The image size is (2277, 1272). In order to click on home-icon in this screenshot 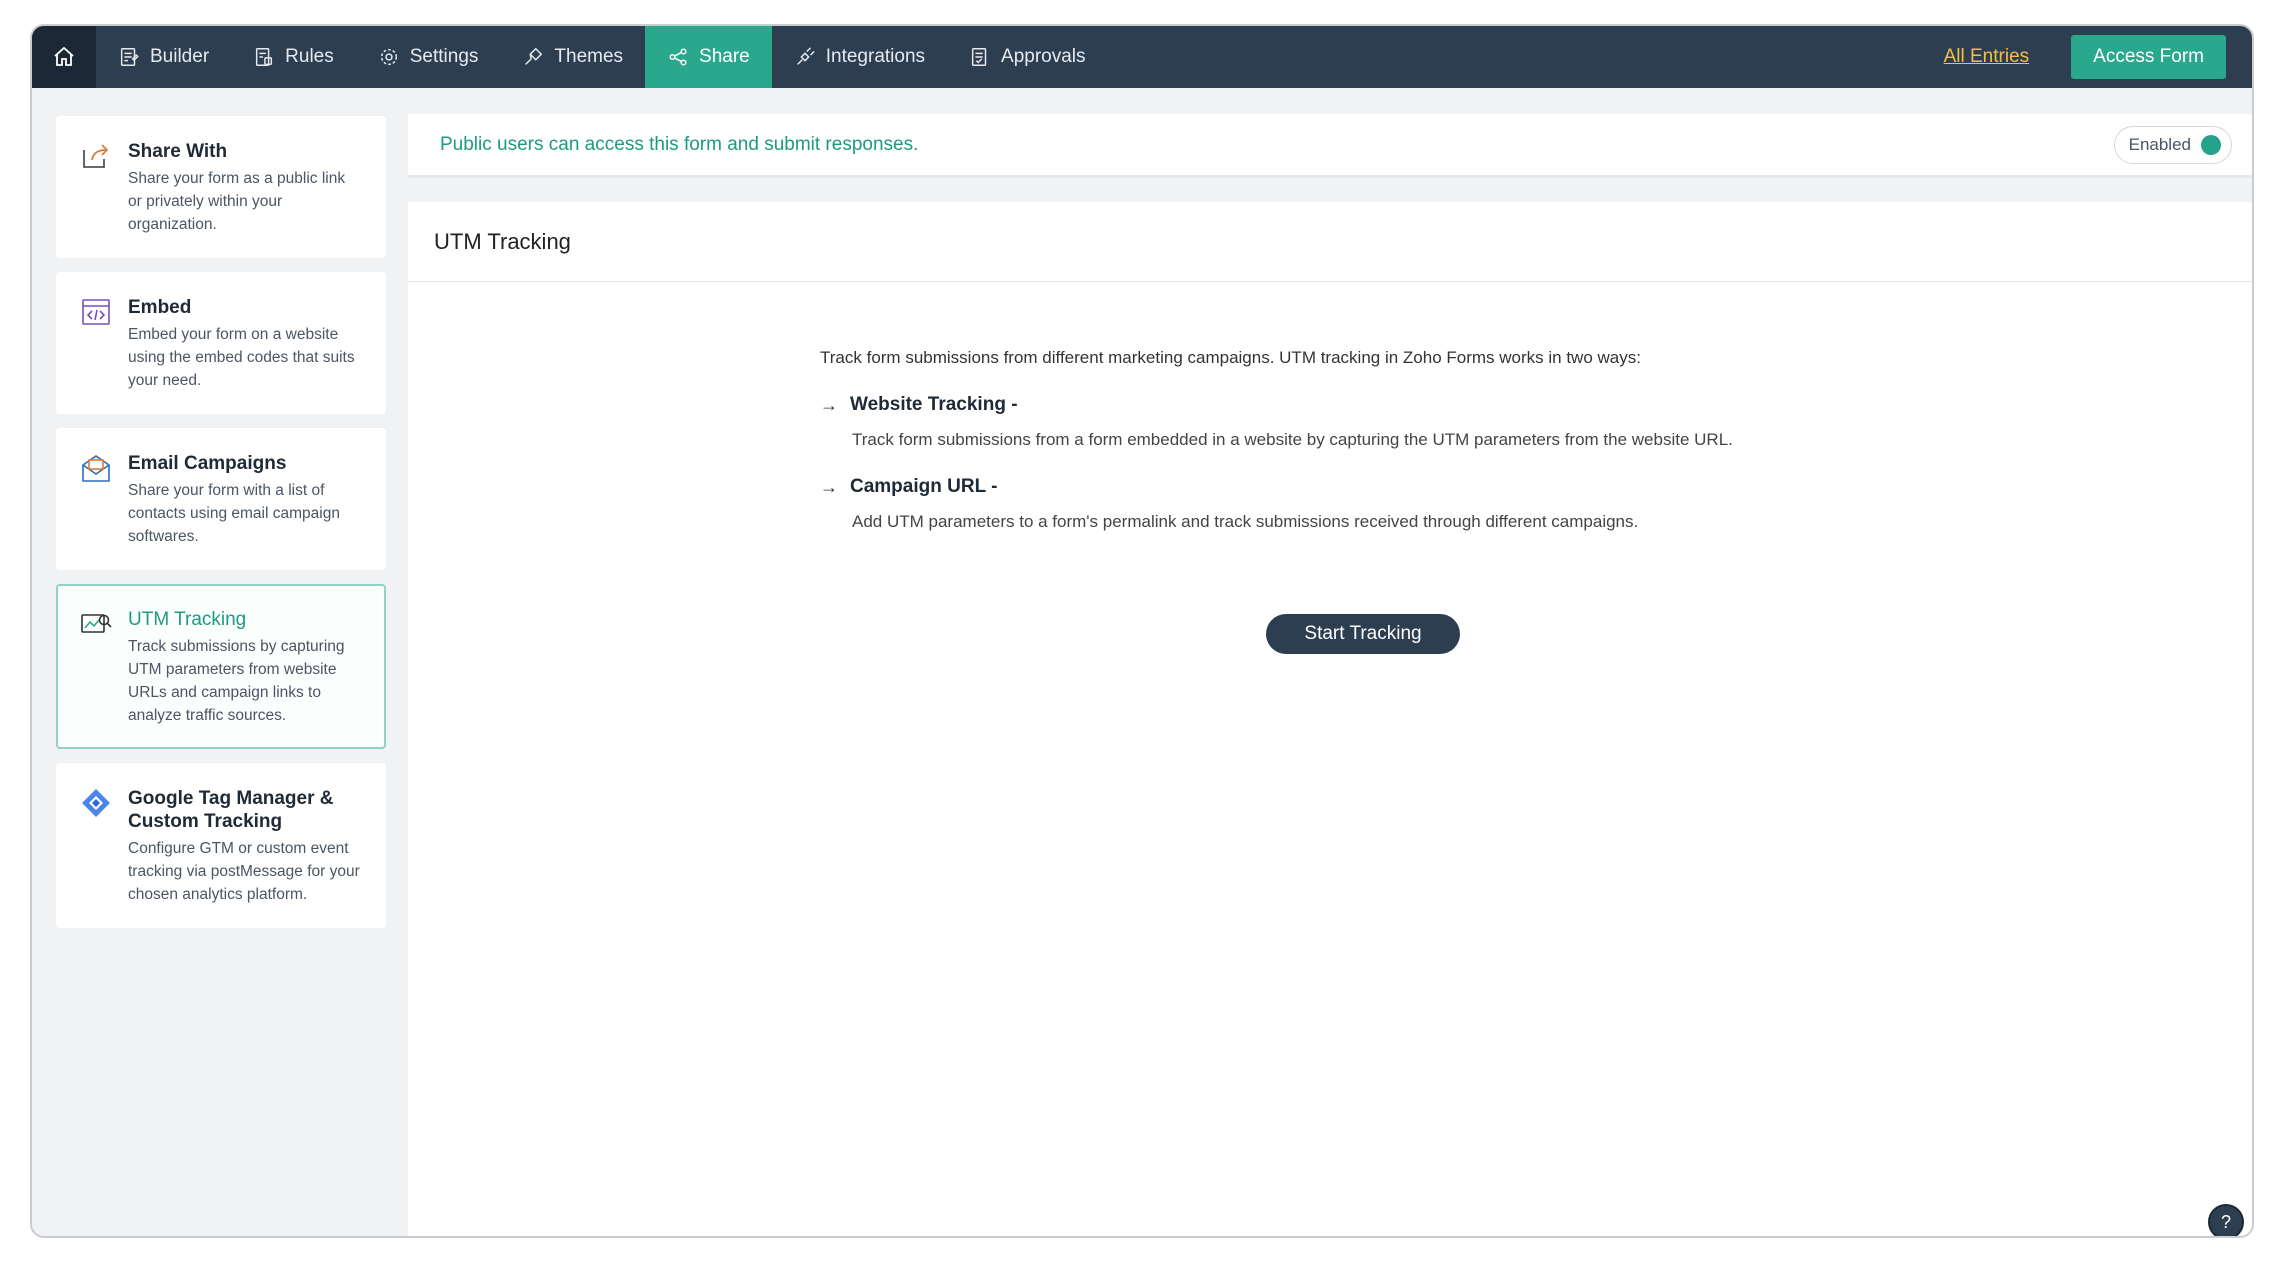, I will do `click(64, 56)`.